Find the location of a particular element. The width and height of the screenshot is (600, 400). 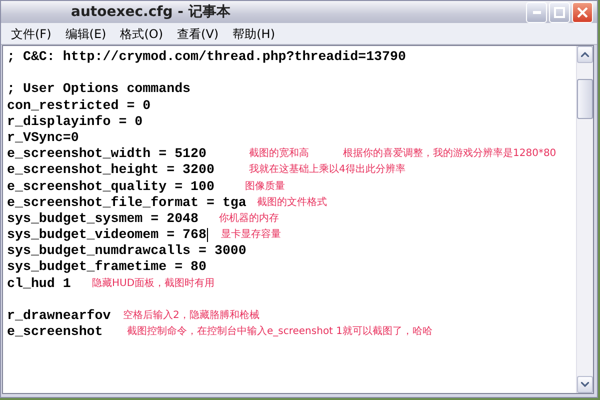

code-line: r_displayinfo = 0 is located at coordinates (75, 121).